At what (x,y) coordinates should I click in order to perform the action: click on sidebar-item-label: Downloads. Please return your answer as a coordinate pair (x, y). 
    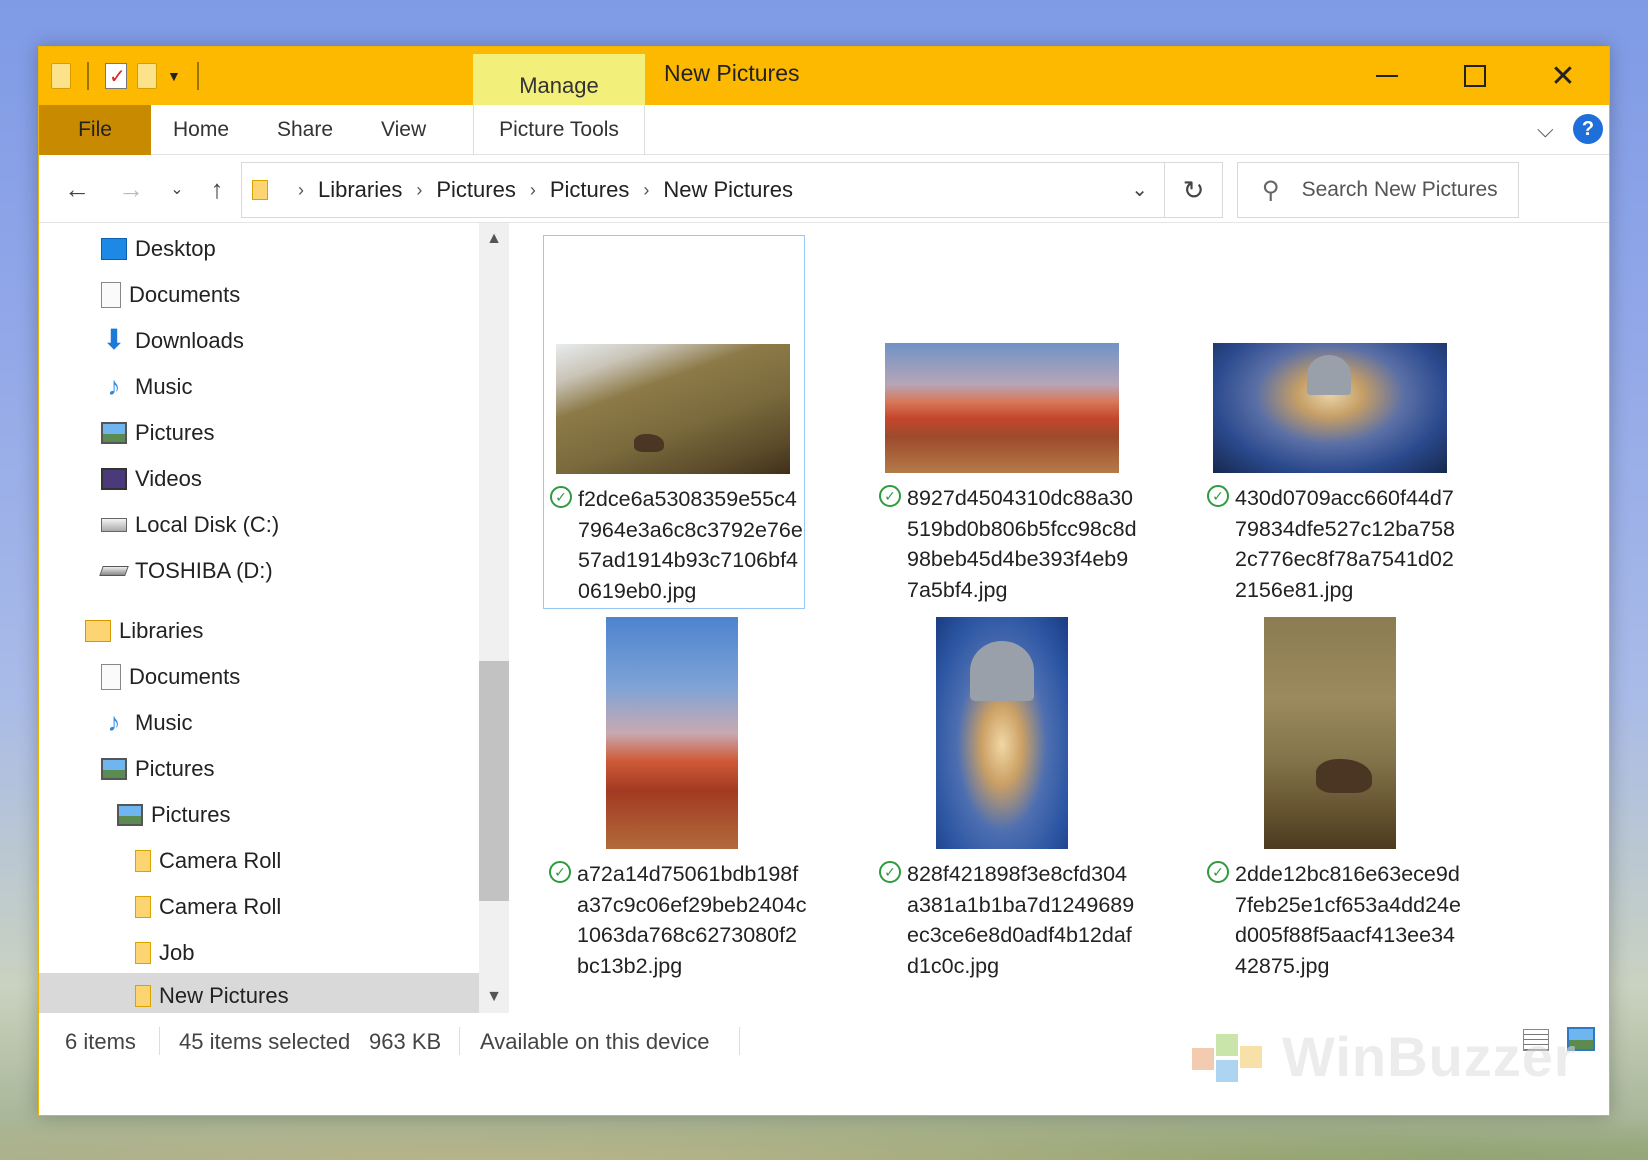
    Looking at the image, I should click on (189, 340).